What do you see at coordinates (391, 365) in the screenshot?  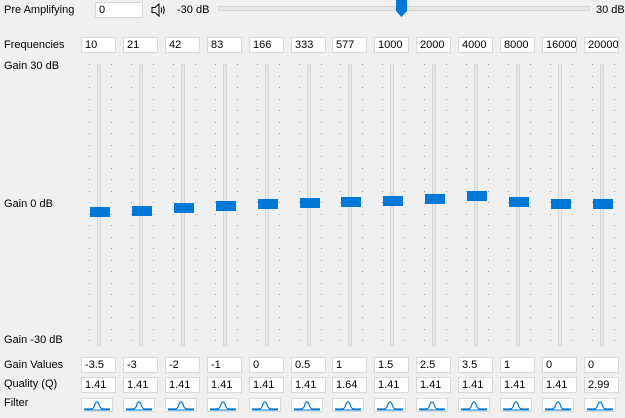 I see `gain-value-input: 1.5` at bounding box center [391, 365].